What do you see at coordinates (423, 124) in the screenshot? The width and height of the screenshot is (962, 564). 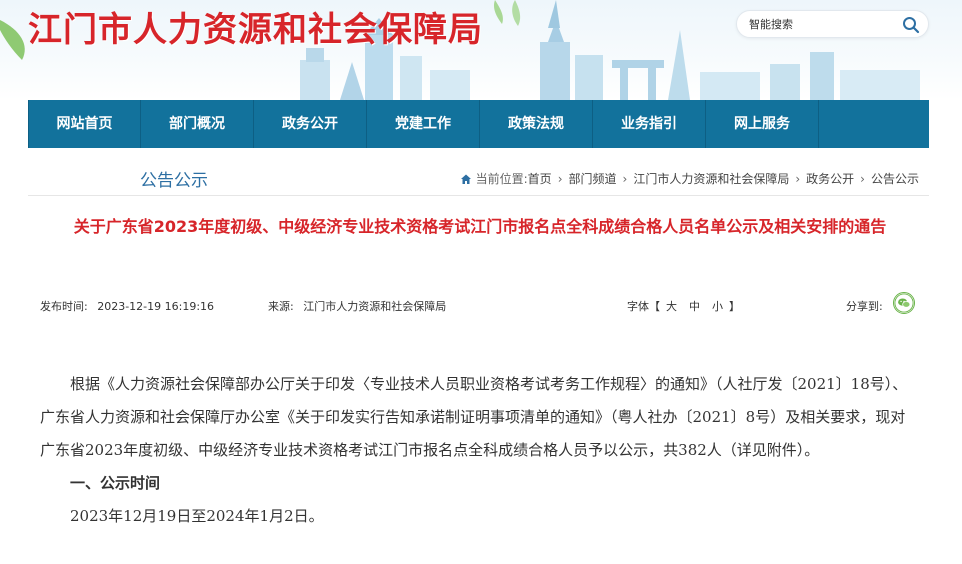 I see `nav-item-party-building: 党建工作` at bounding box center [423, 124].